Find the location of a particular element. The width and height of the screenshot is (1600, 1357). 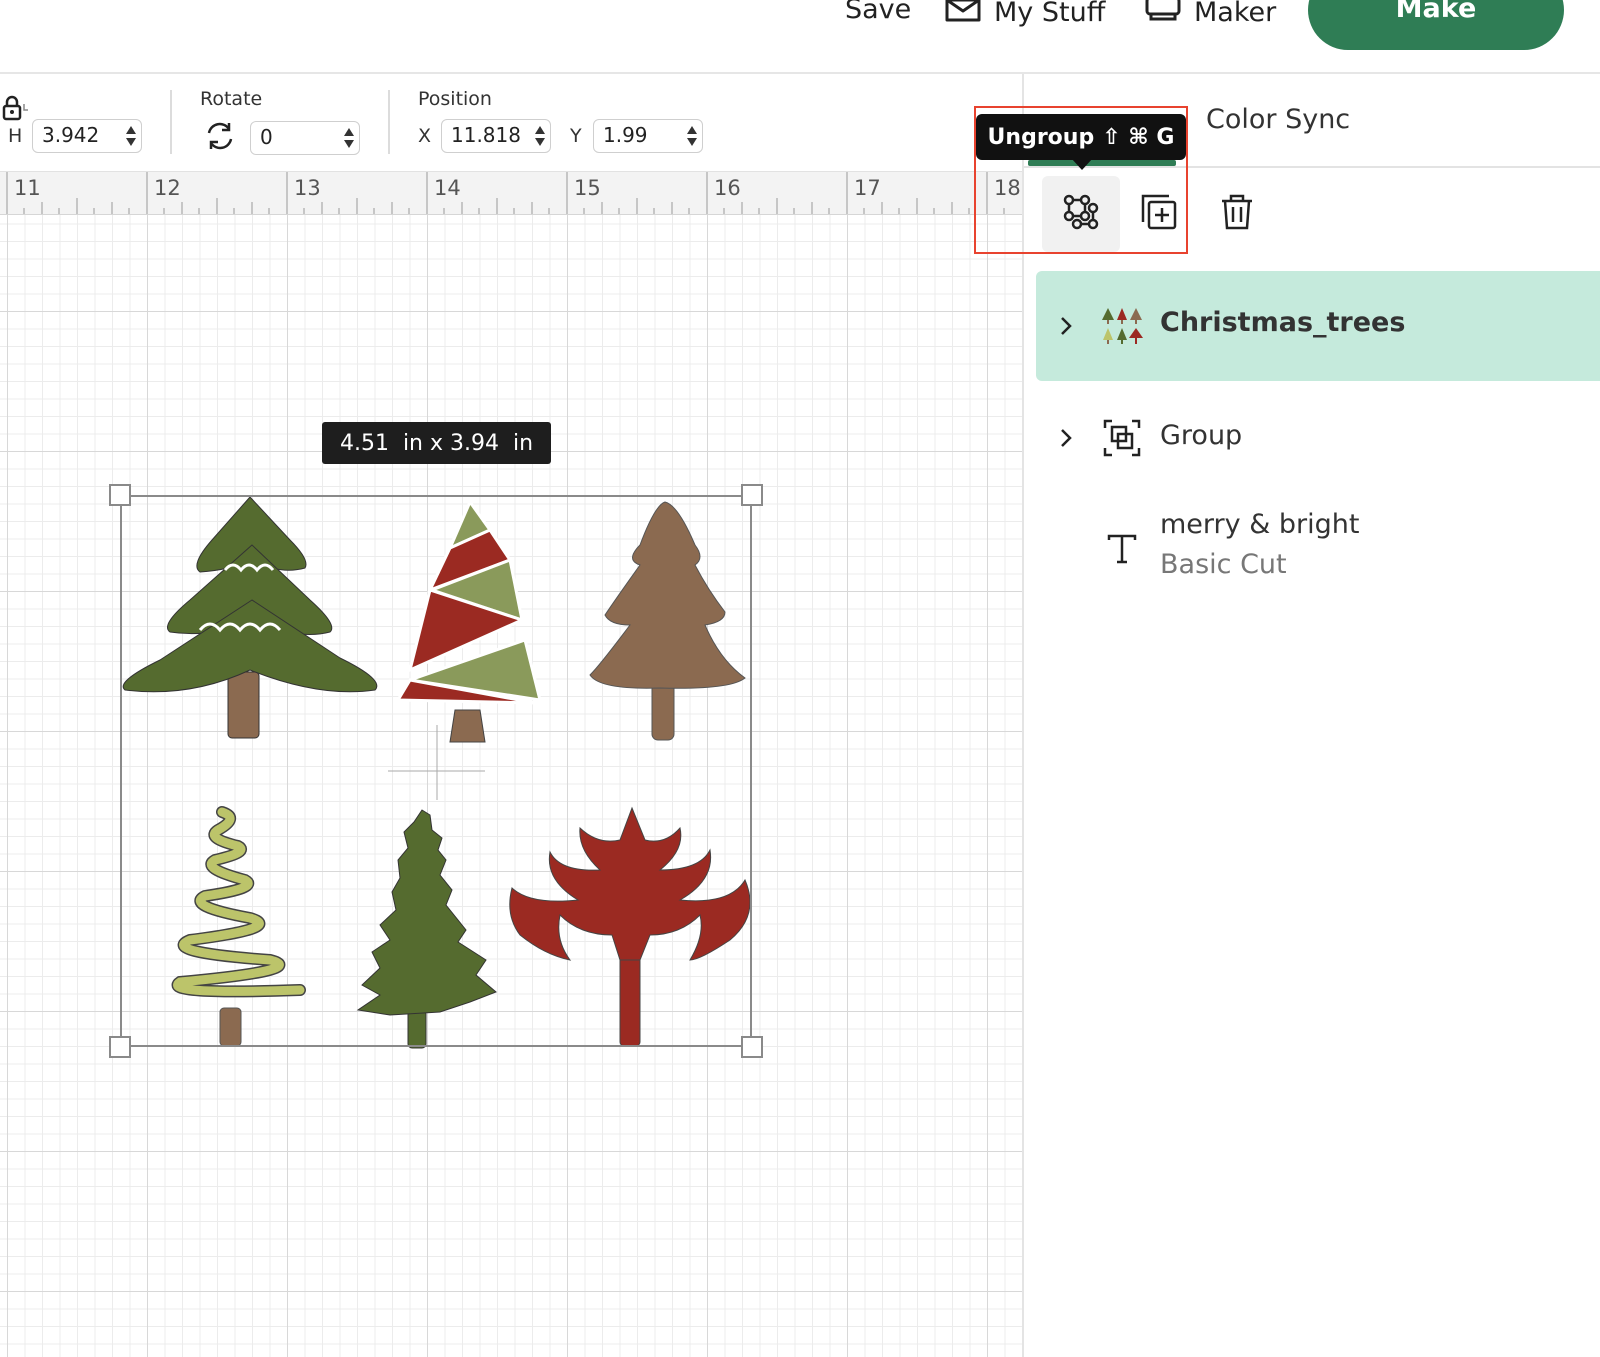

position-x-input: 11.818 is located at coordinates (496, 136).